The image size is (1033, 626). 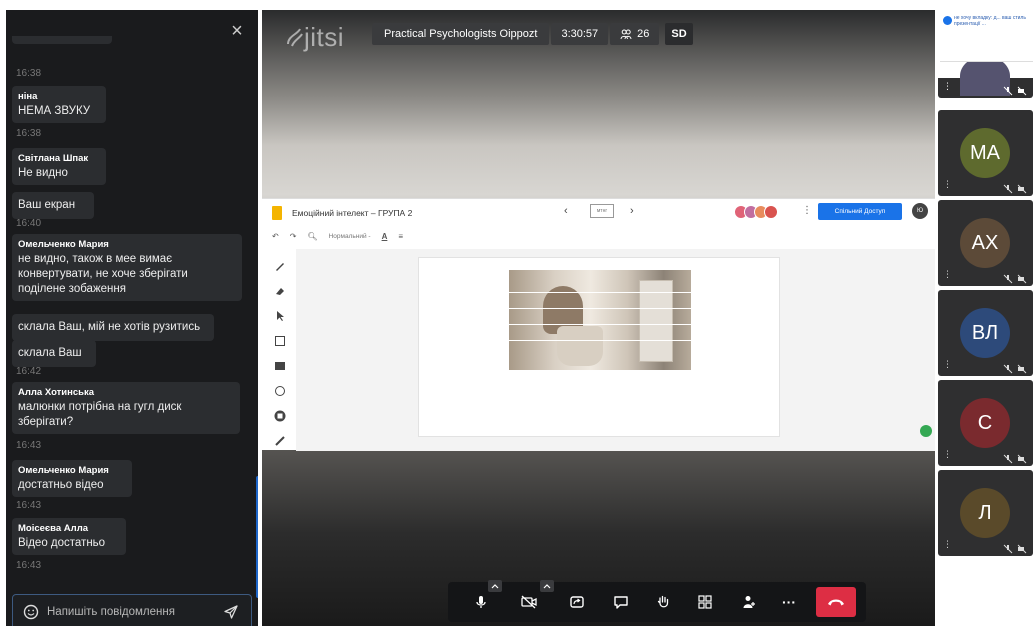 What do you see at coordinates (789, 602) in the screenshot?
I see `more-options-button: ···` at bounding box center [789, 602].